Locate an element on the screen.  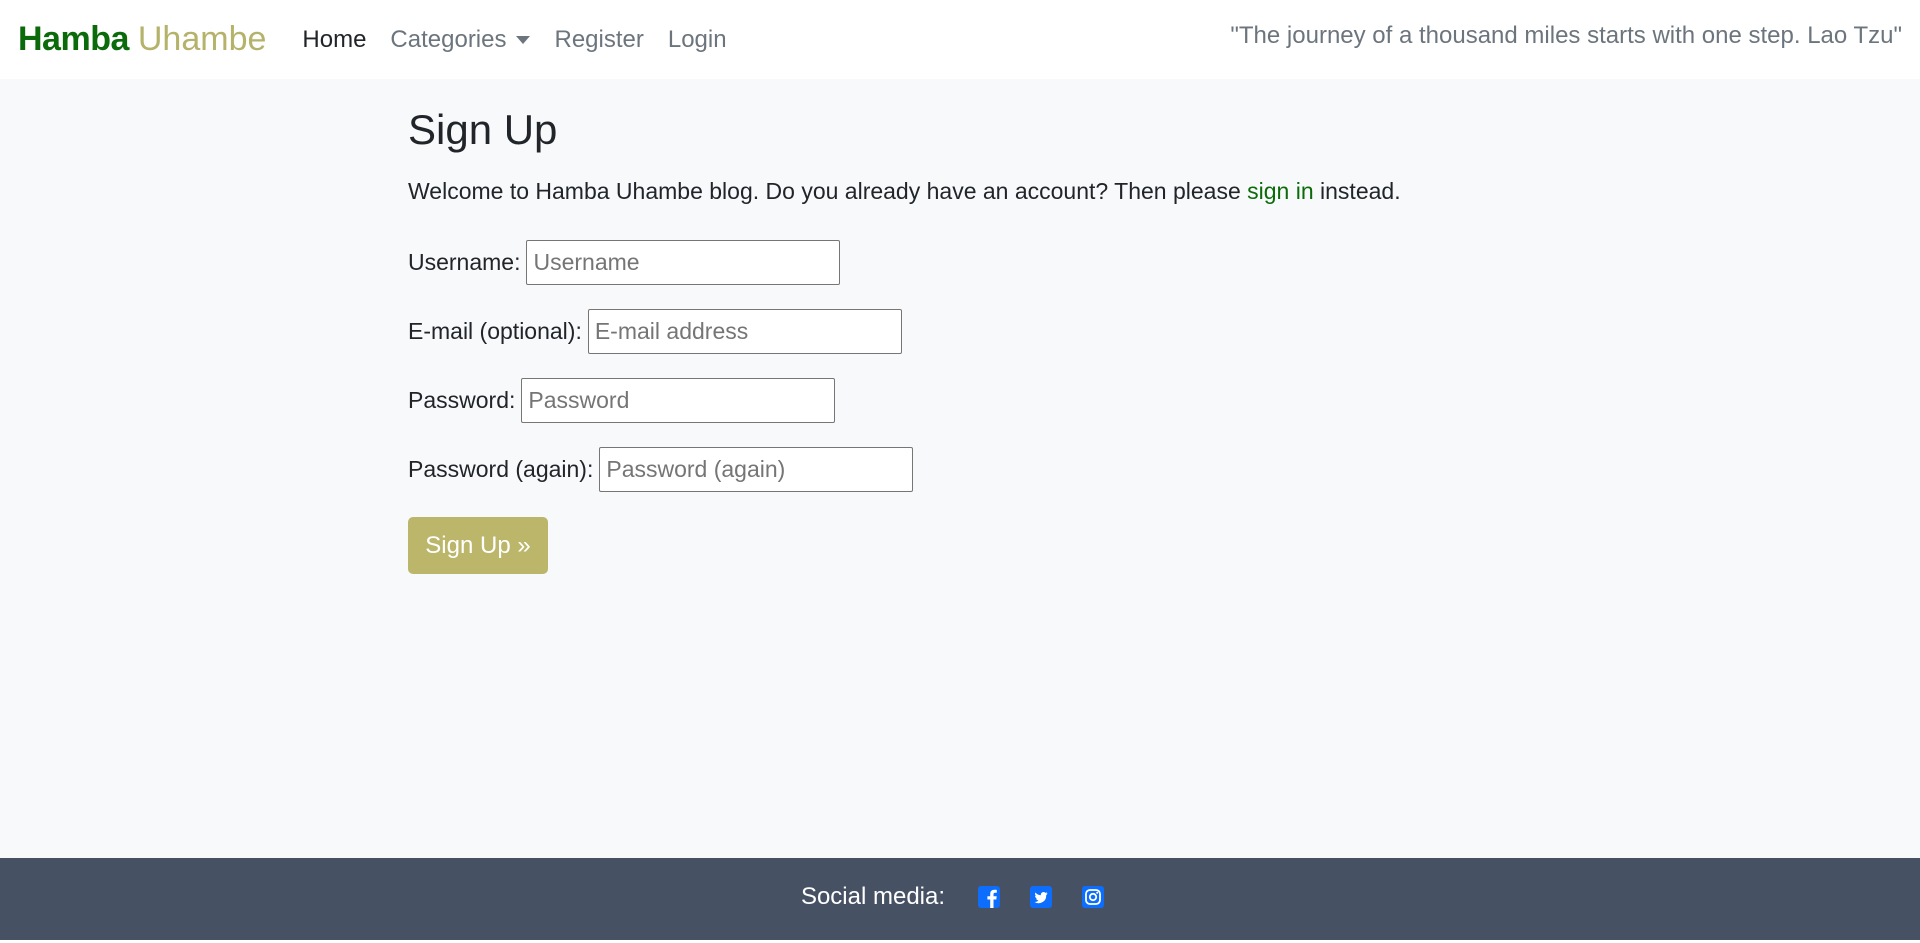
nav-categories-label: Categories is located at coordinates (448, 39).